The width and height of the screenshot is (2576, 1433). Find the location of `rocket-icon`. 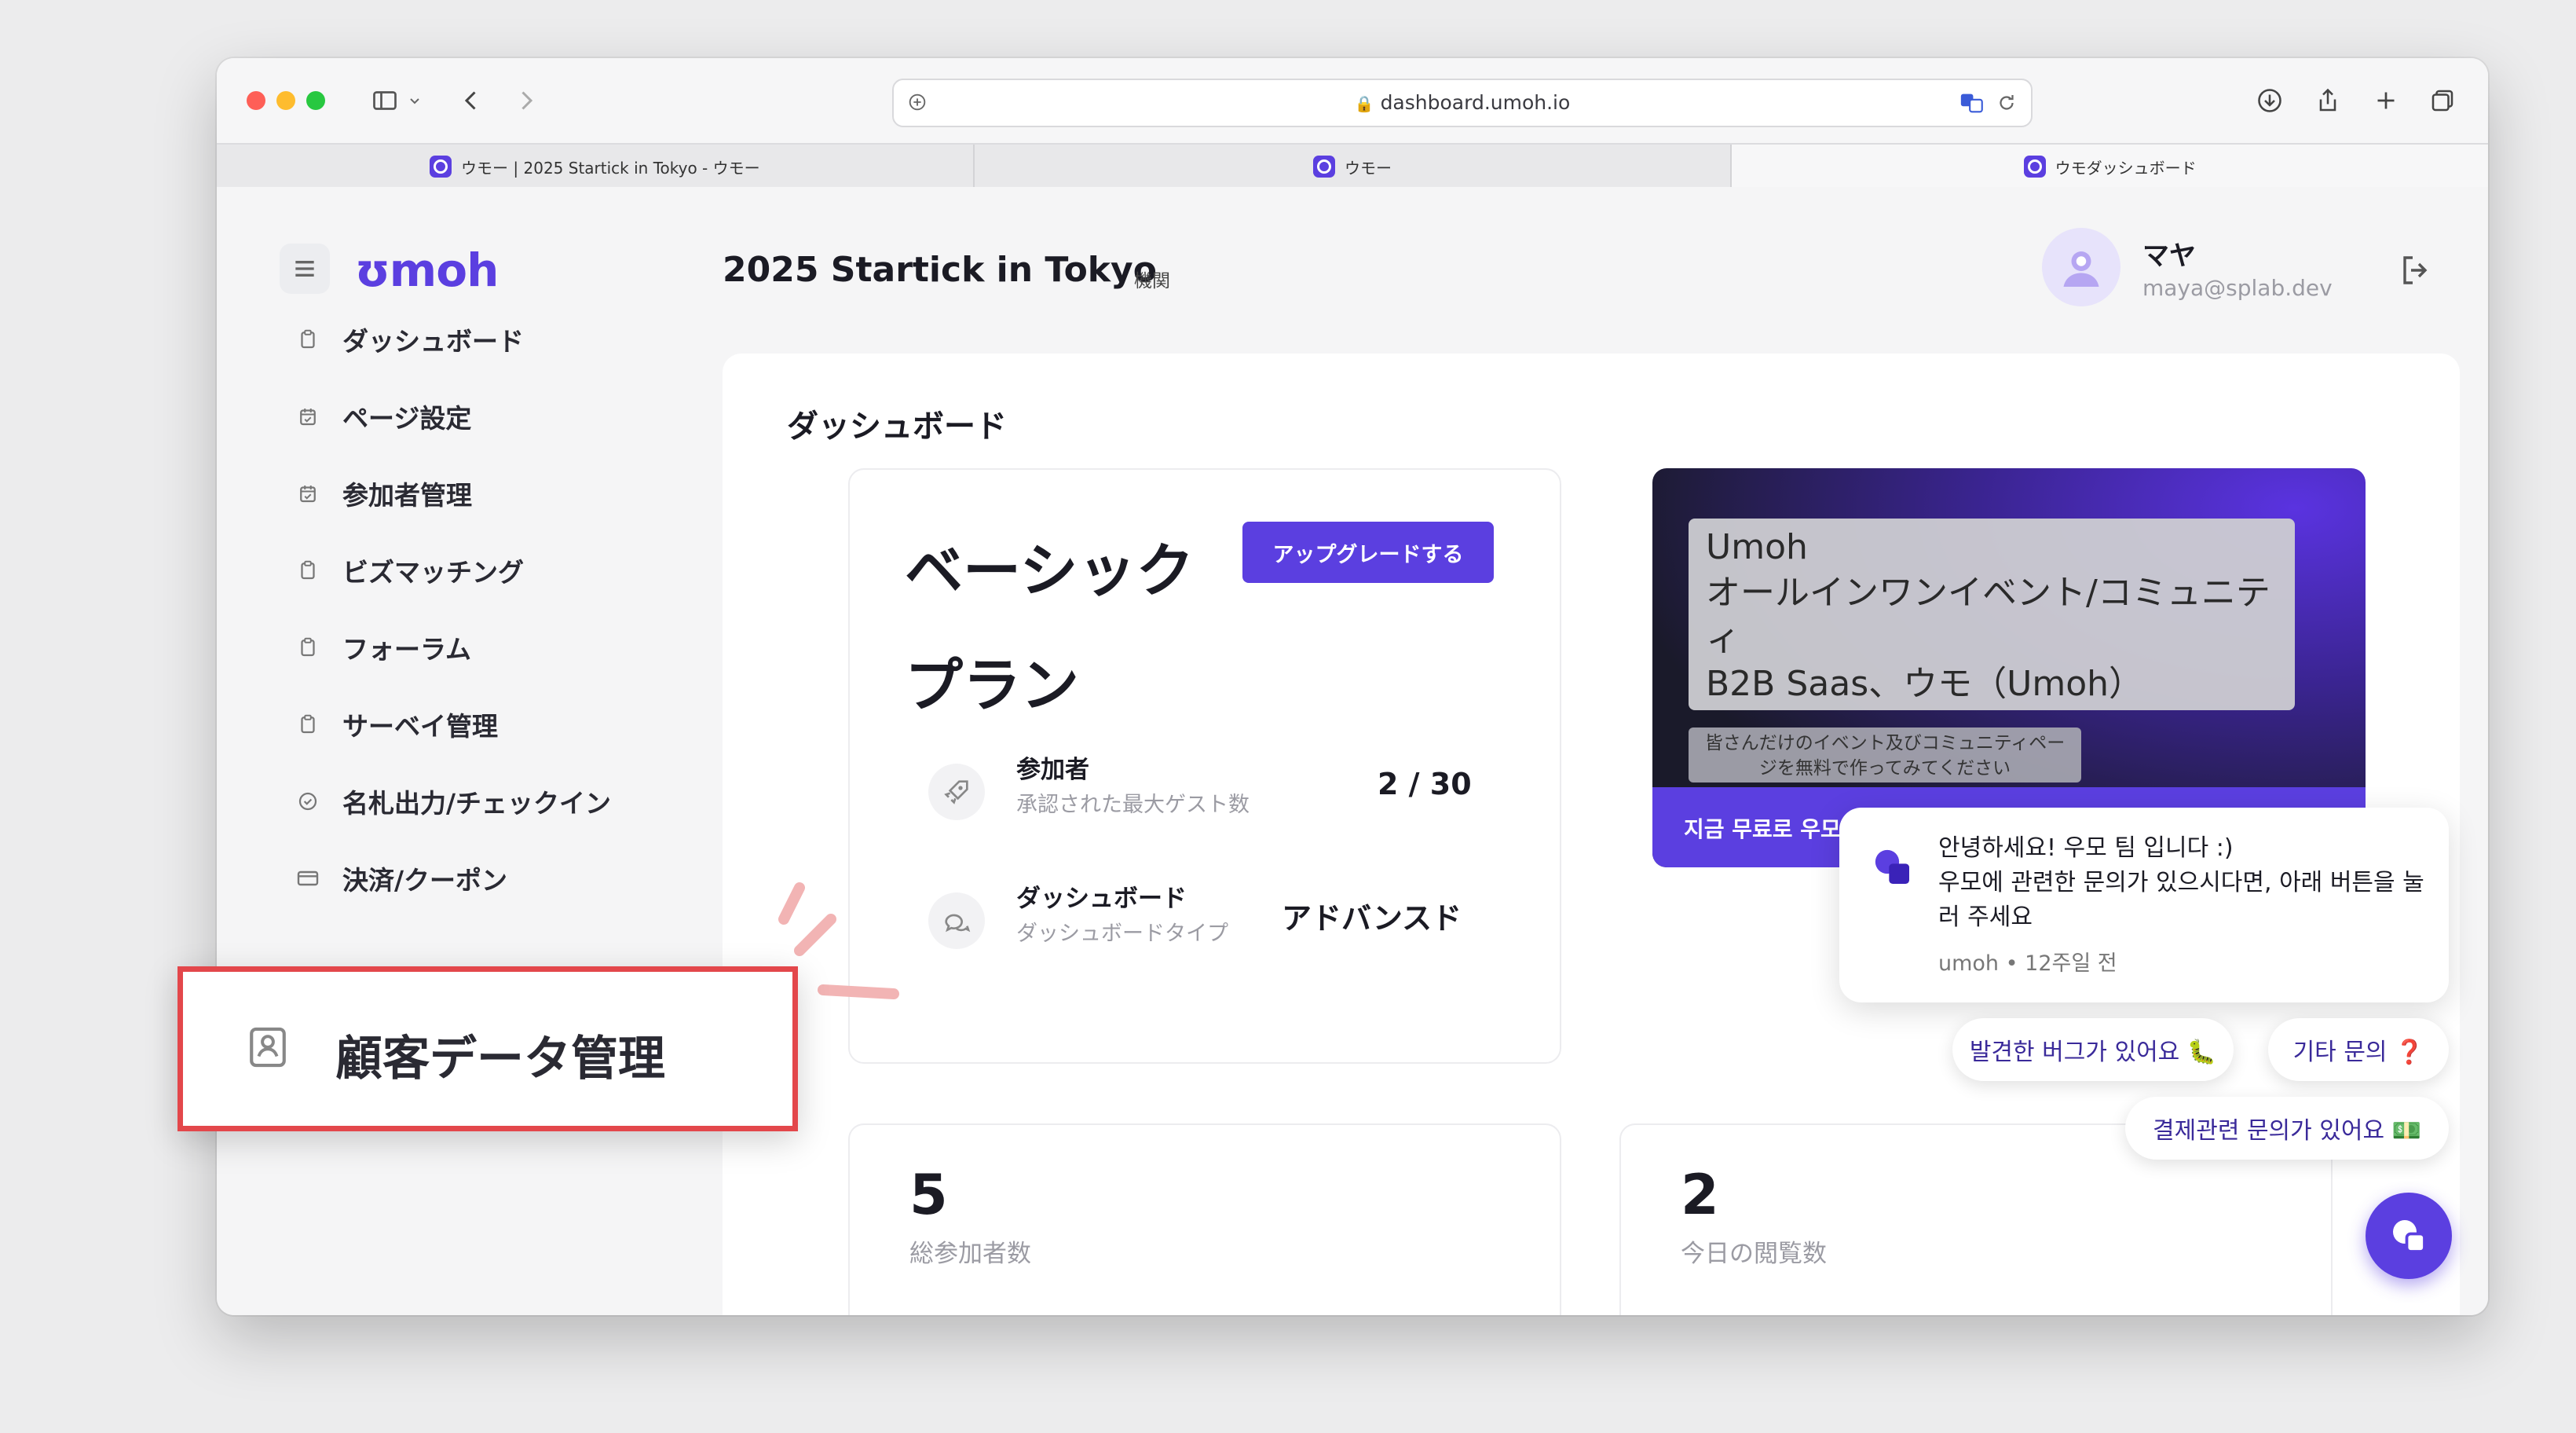

rocket-icon is located at coordinates (957, 792).